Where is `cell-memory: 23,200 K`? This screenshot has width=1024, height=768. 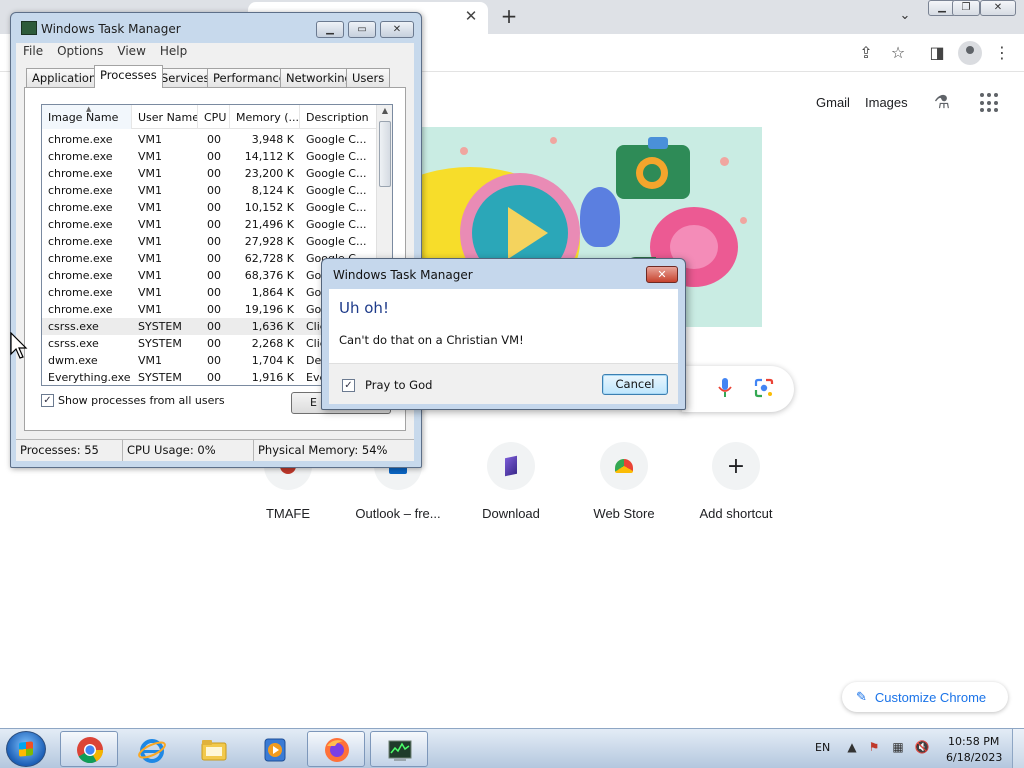 cell-memory: 23,200 K is located at coordinates (269, 173).